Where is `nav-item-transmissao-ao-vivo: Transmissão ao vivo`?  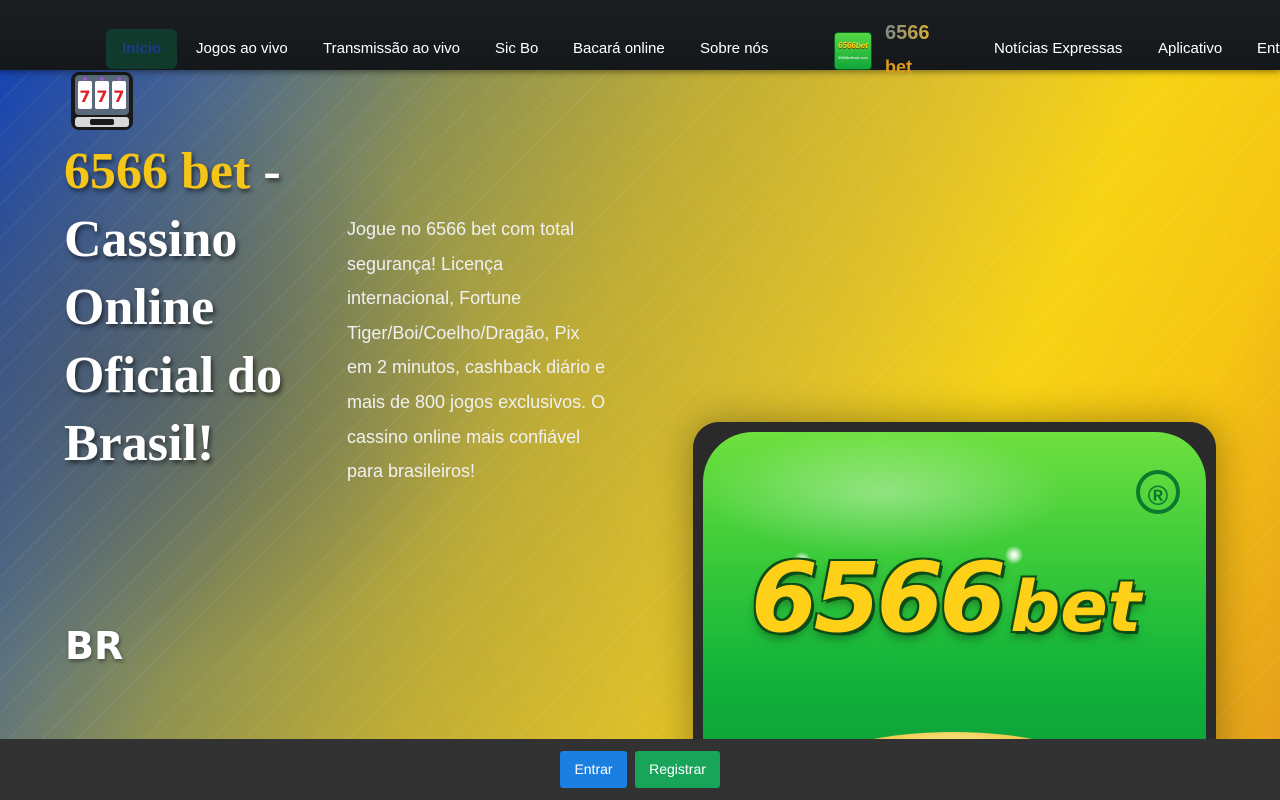
nav-item-transmissao-ao-vivo: Transmissão ao vivo is located at coordinates (391, 49).